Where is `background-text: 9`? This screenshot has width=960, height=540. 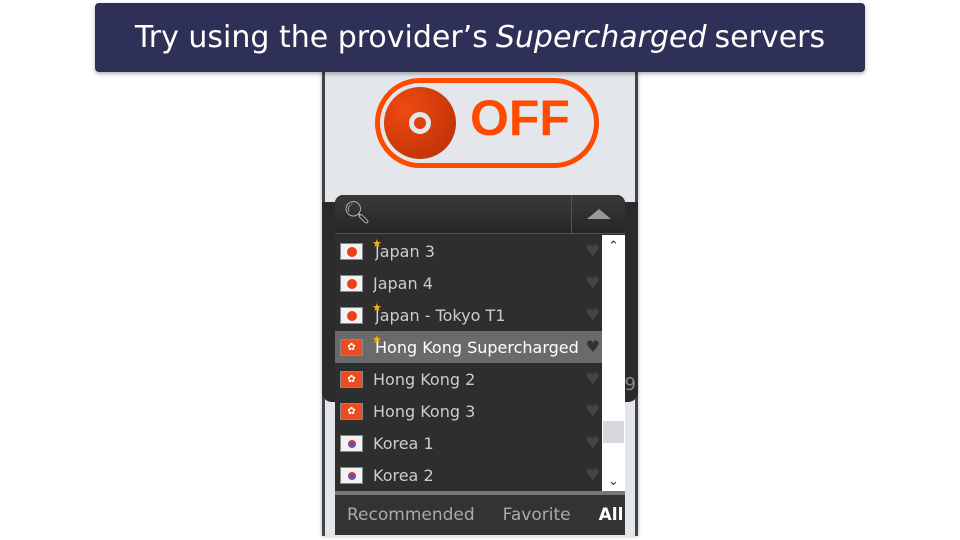
background-text: 9 is located at coordinates (630, 384).